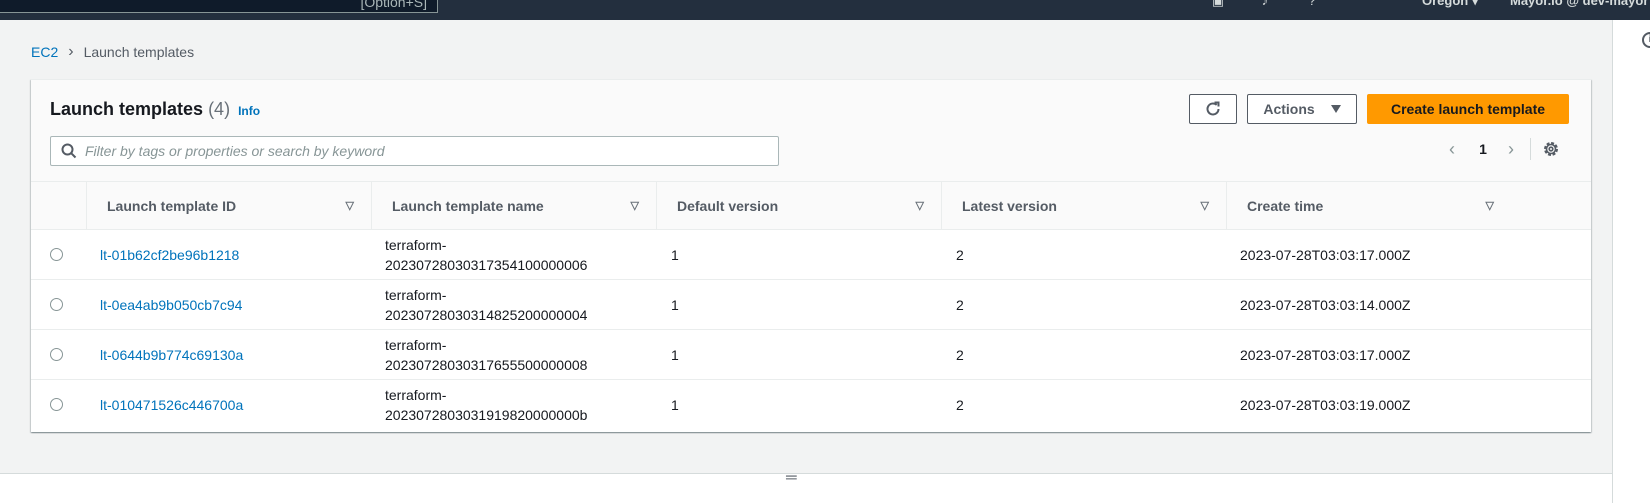 This screenshot has height=503, width=1650. I want to click on template-id-link: lt-0ea4ab9b050cb7c94, so click(171, 305).